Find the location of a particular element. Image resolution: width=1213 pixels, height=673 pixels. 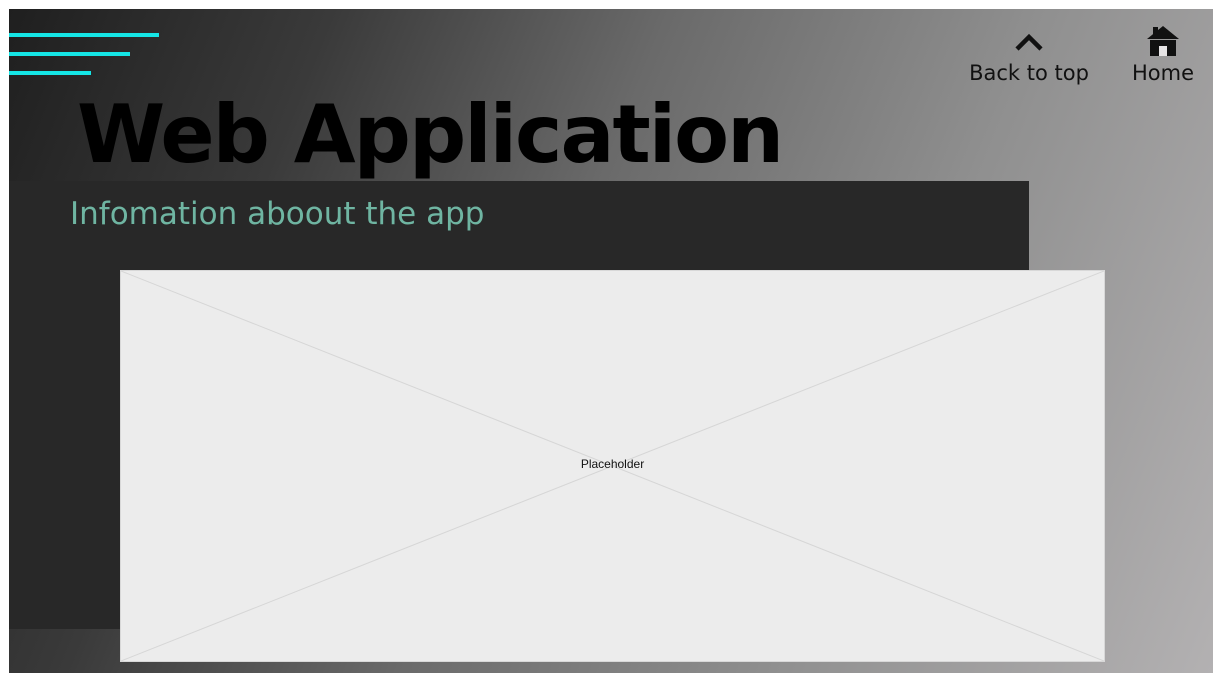

home-label: Home is located at coordinates (1162, 73).